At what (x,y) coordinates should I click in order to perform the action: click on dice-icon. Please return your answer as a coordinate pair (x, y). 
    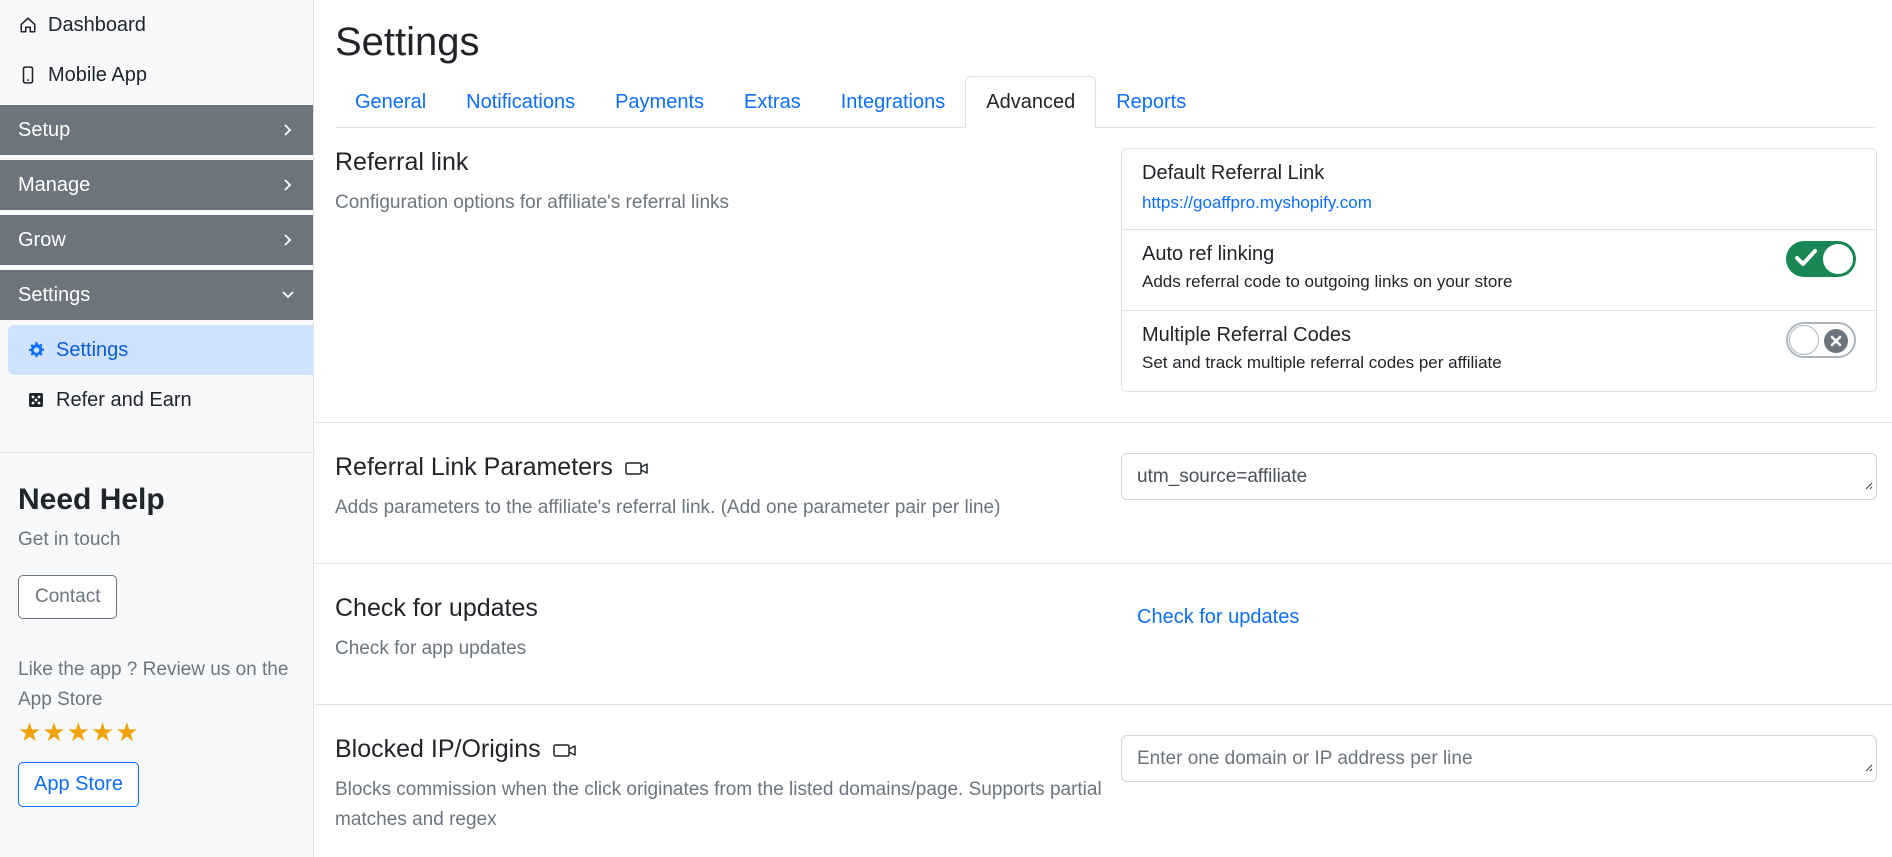
    Looking at the image, I should click on (36, 400).